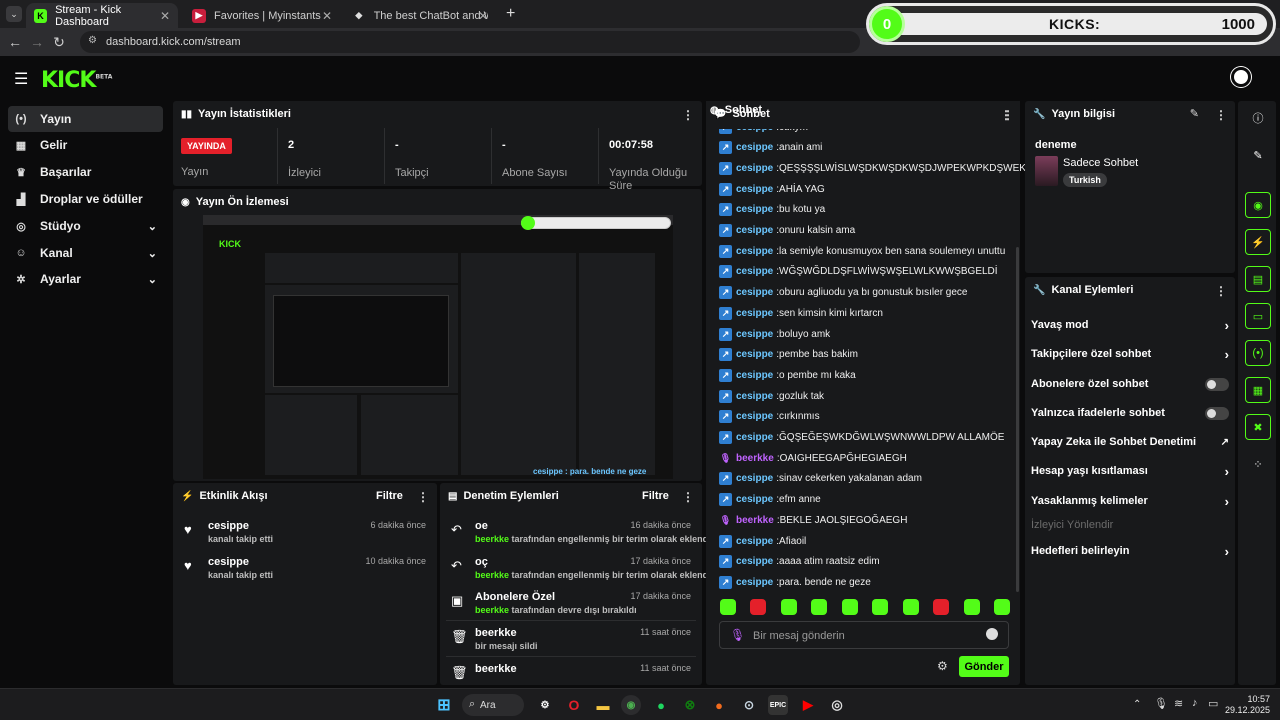  I want to click on stats-icon: ▦, so click(1258, 390).